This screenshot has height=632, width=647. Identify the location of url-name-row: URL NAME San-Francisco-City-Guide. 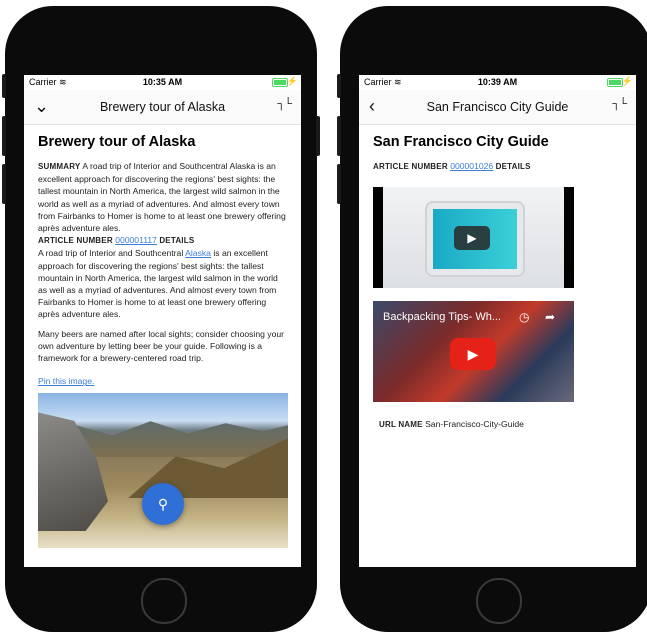
(501, 424).